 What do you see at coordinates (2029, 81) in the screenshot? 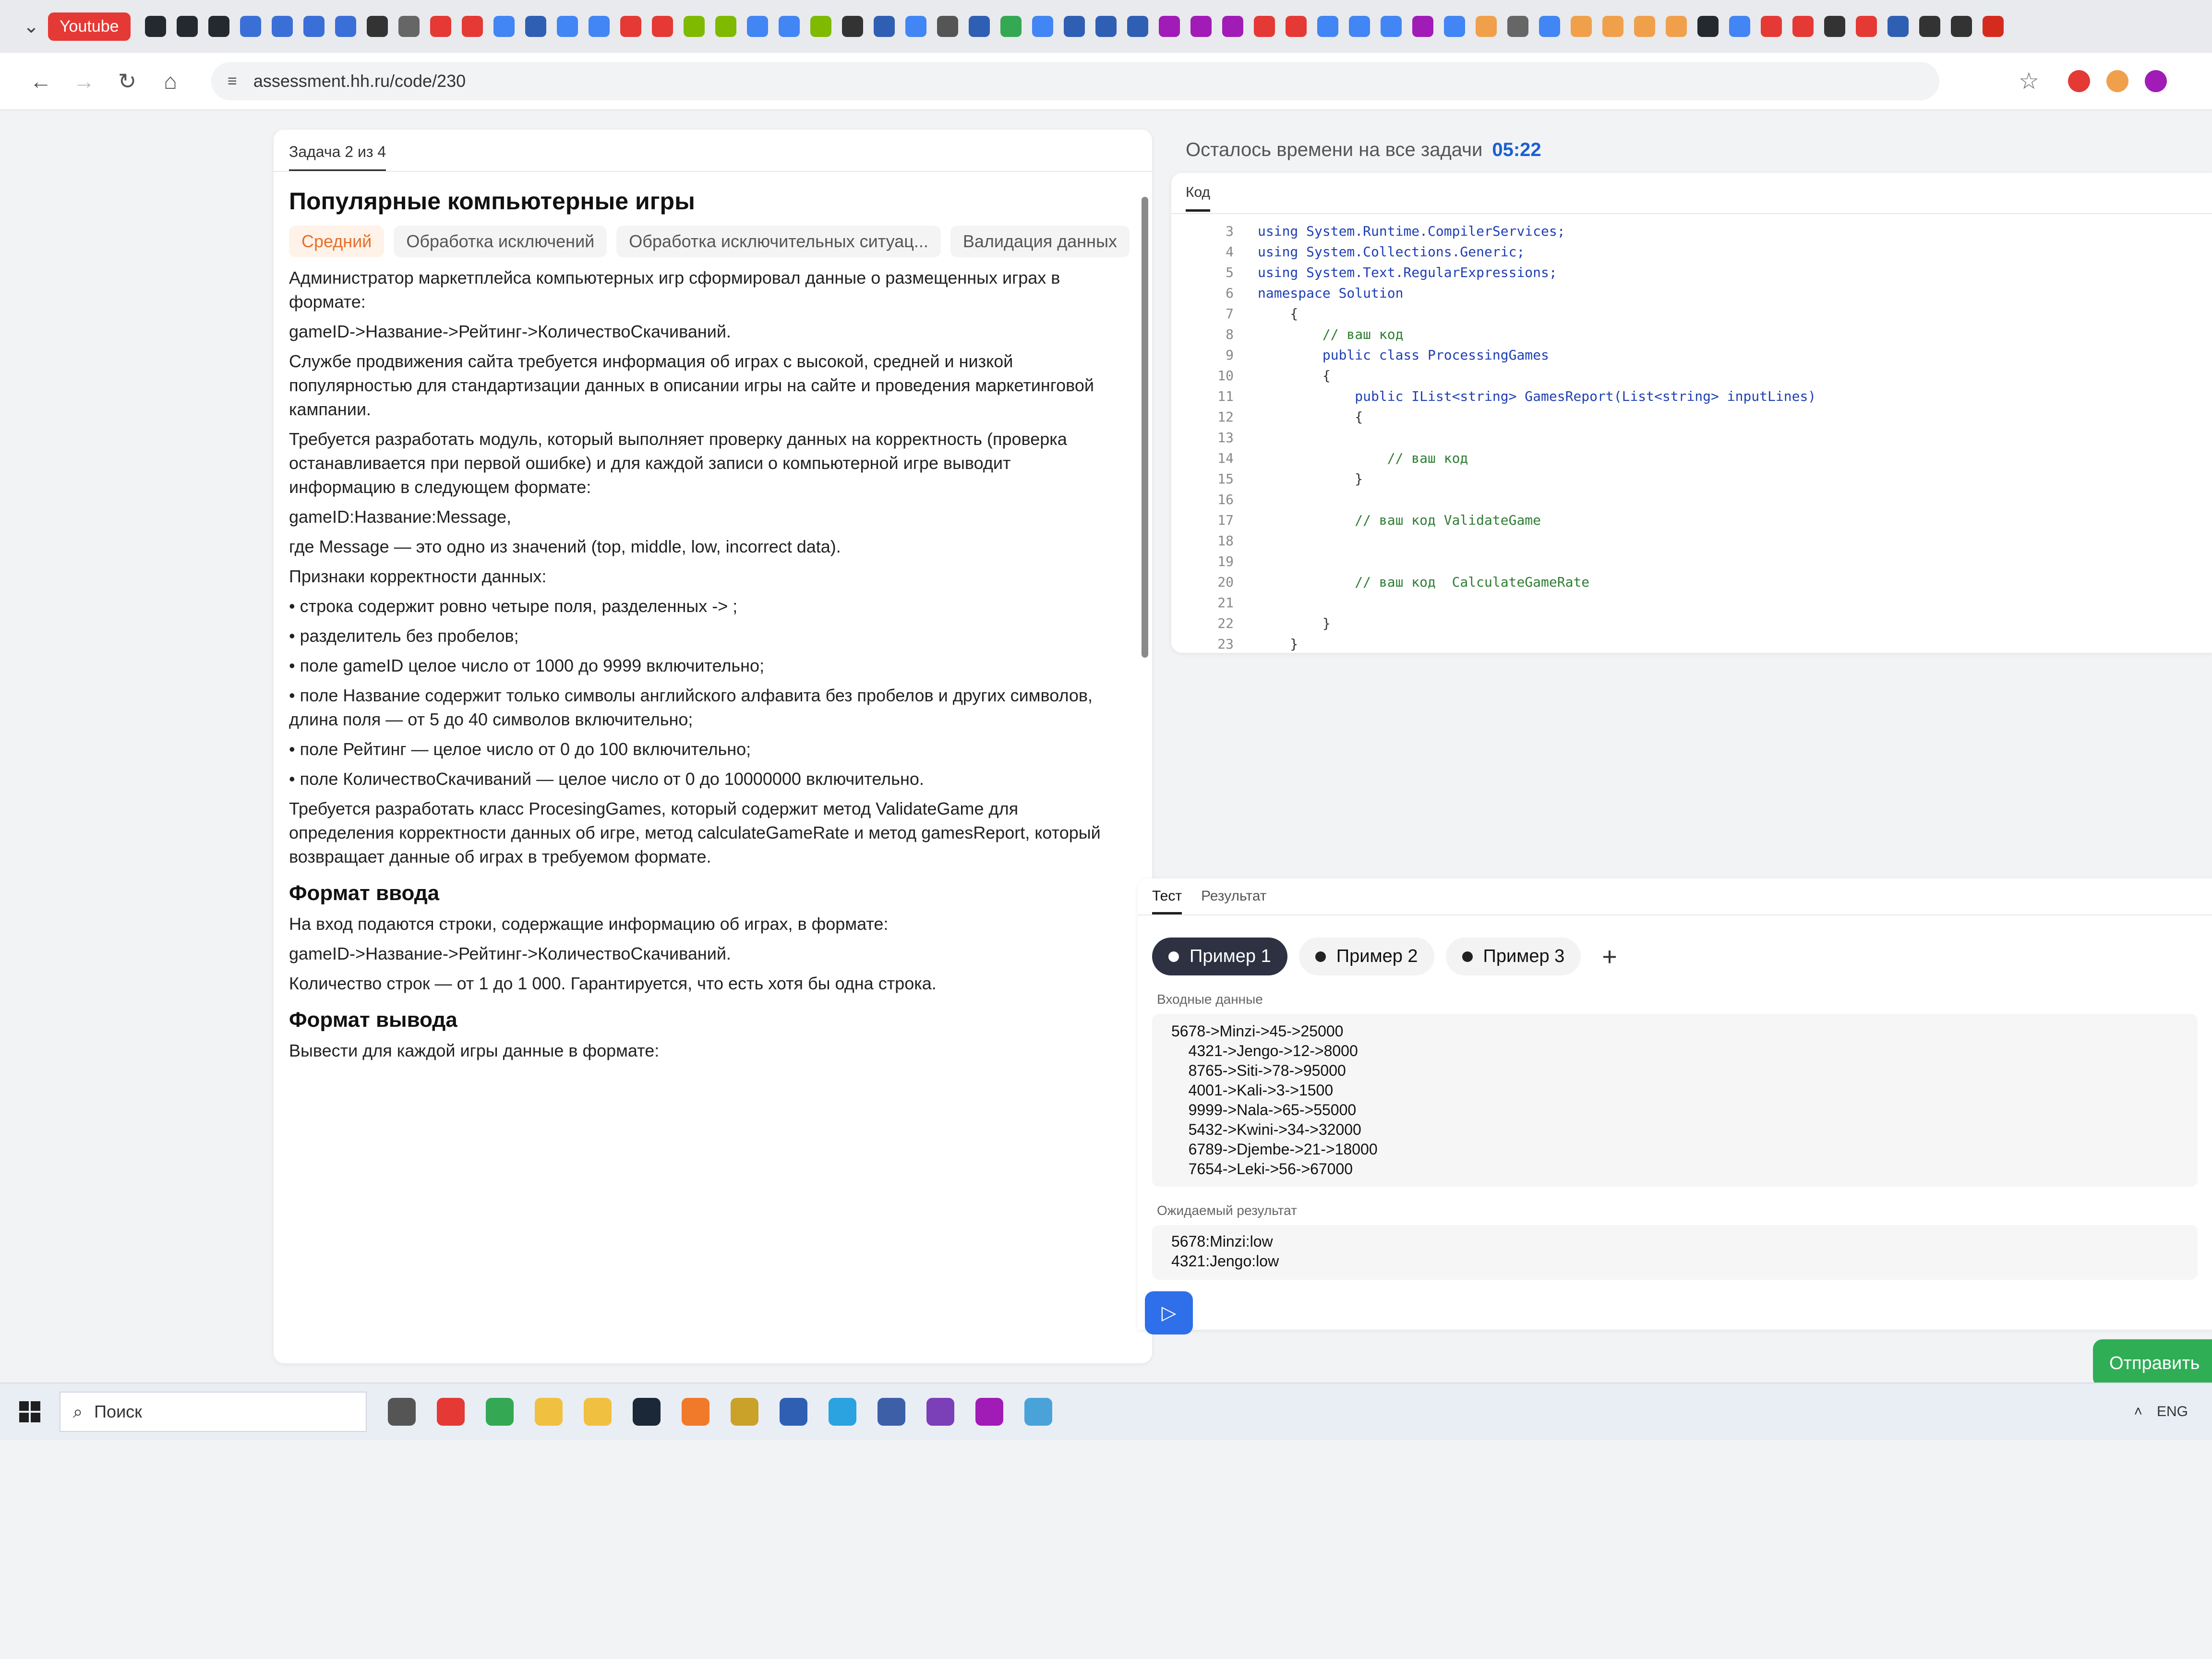
I see `bookmark-star-icon: ☆` at bounding box center [2029, 81].